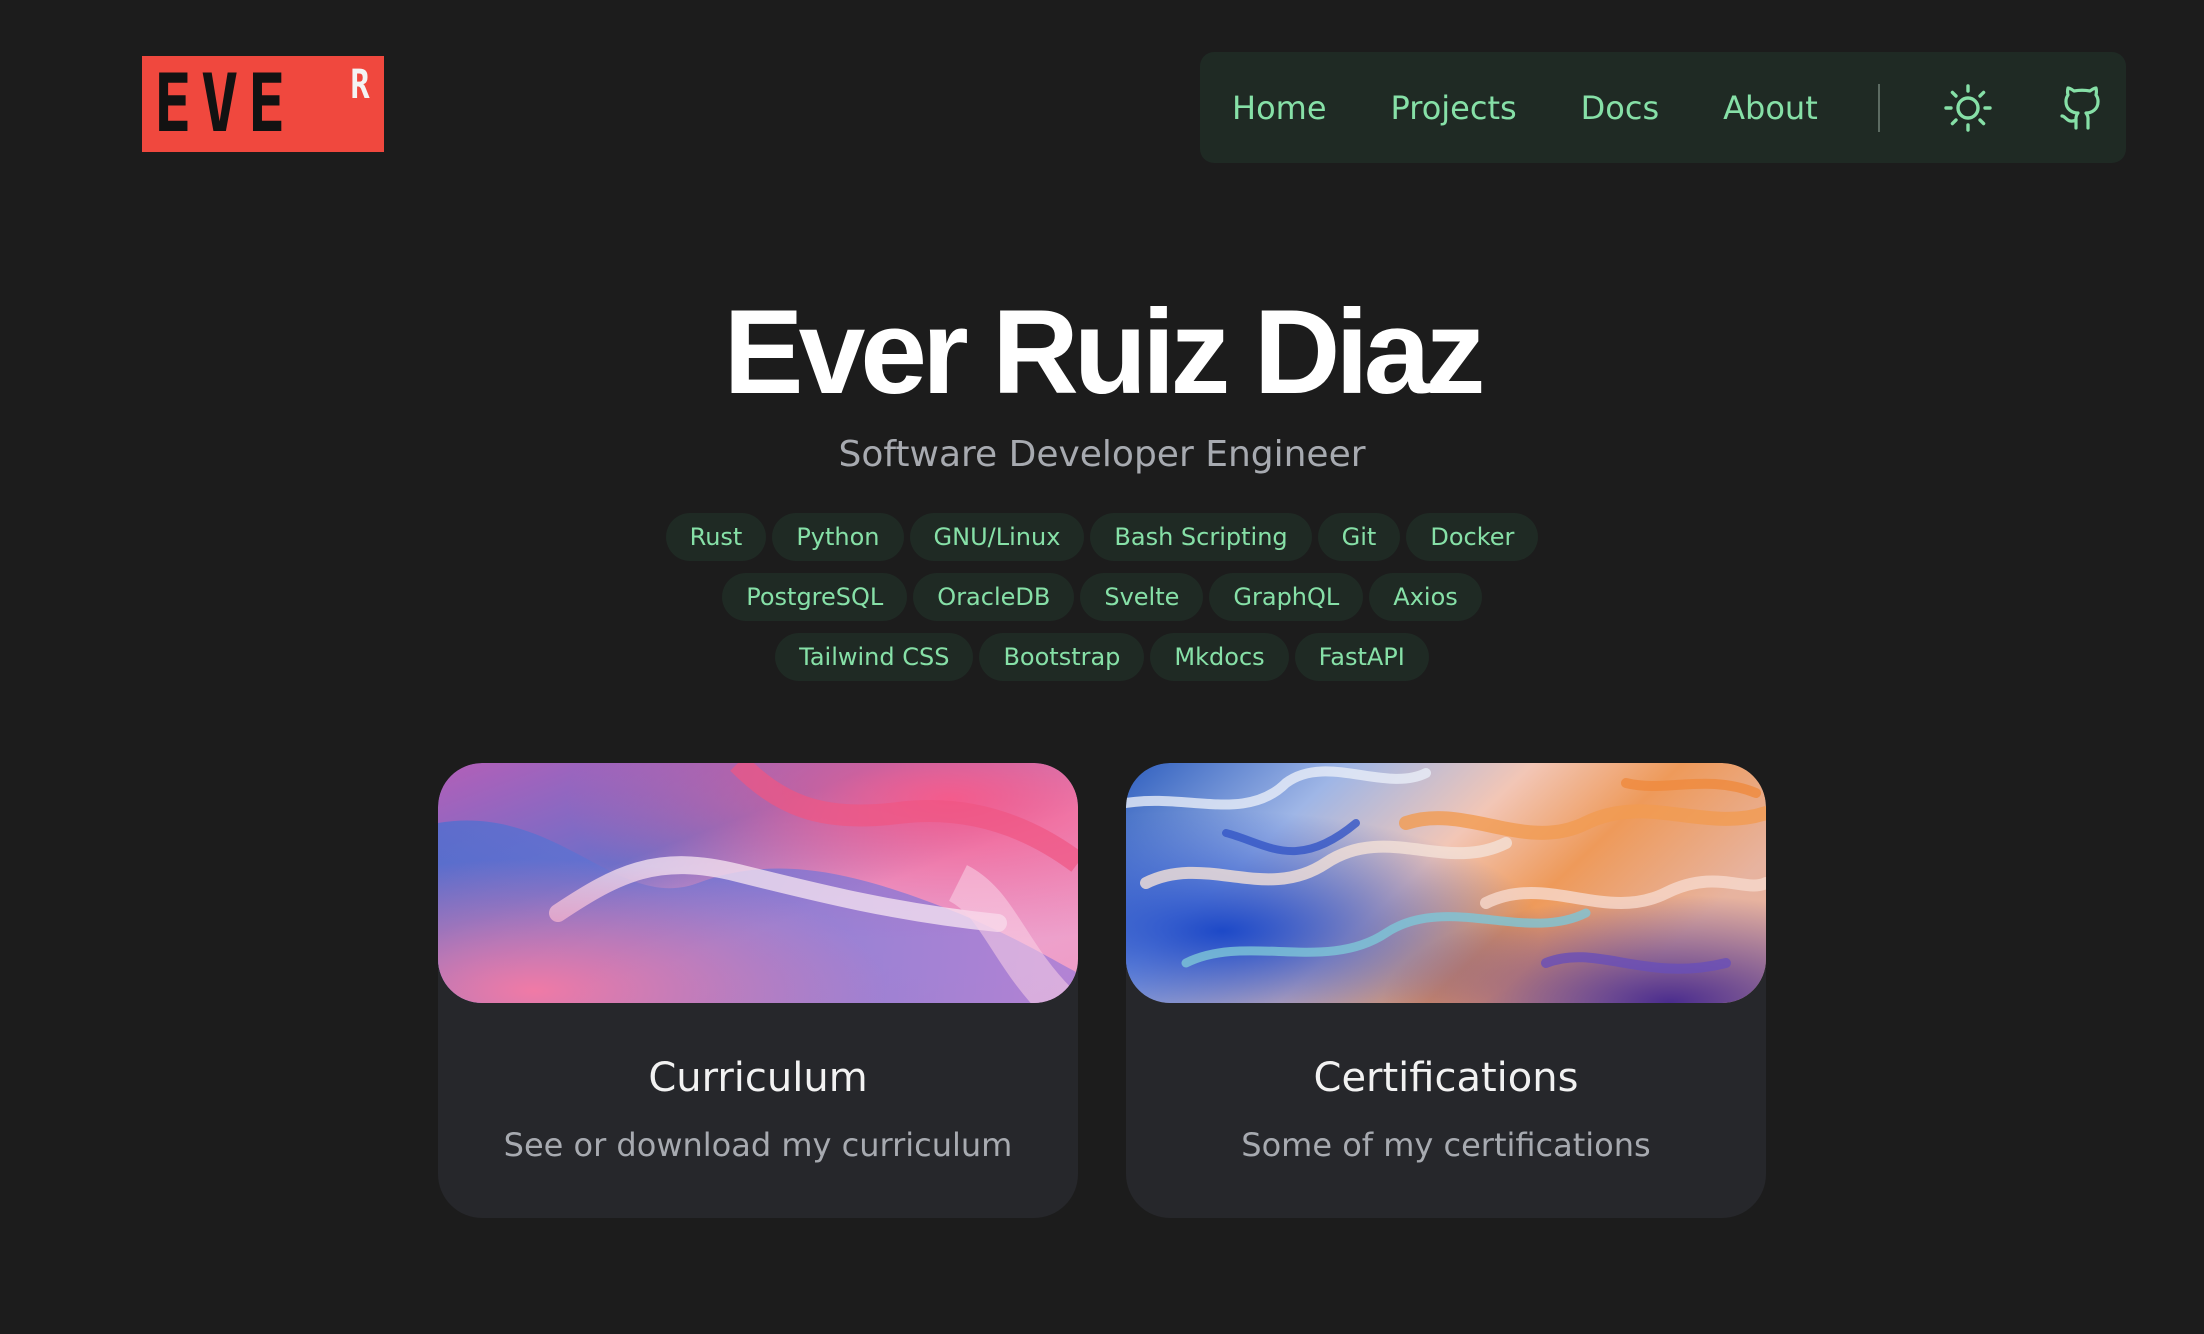  Describe the element at coordinates (874, 657) in the screenshot. I see `tag: Tailwind CSS` at that location.